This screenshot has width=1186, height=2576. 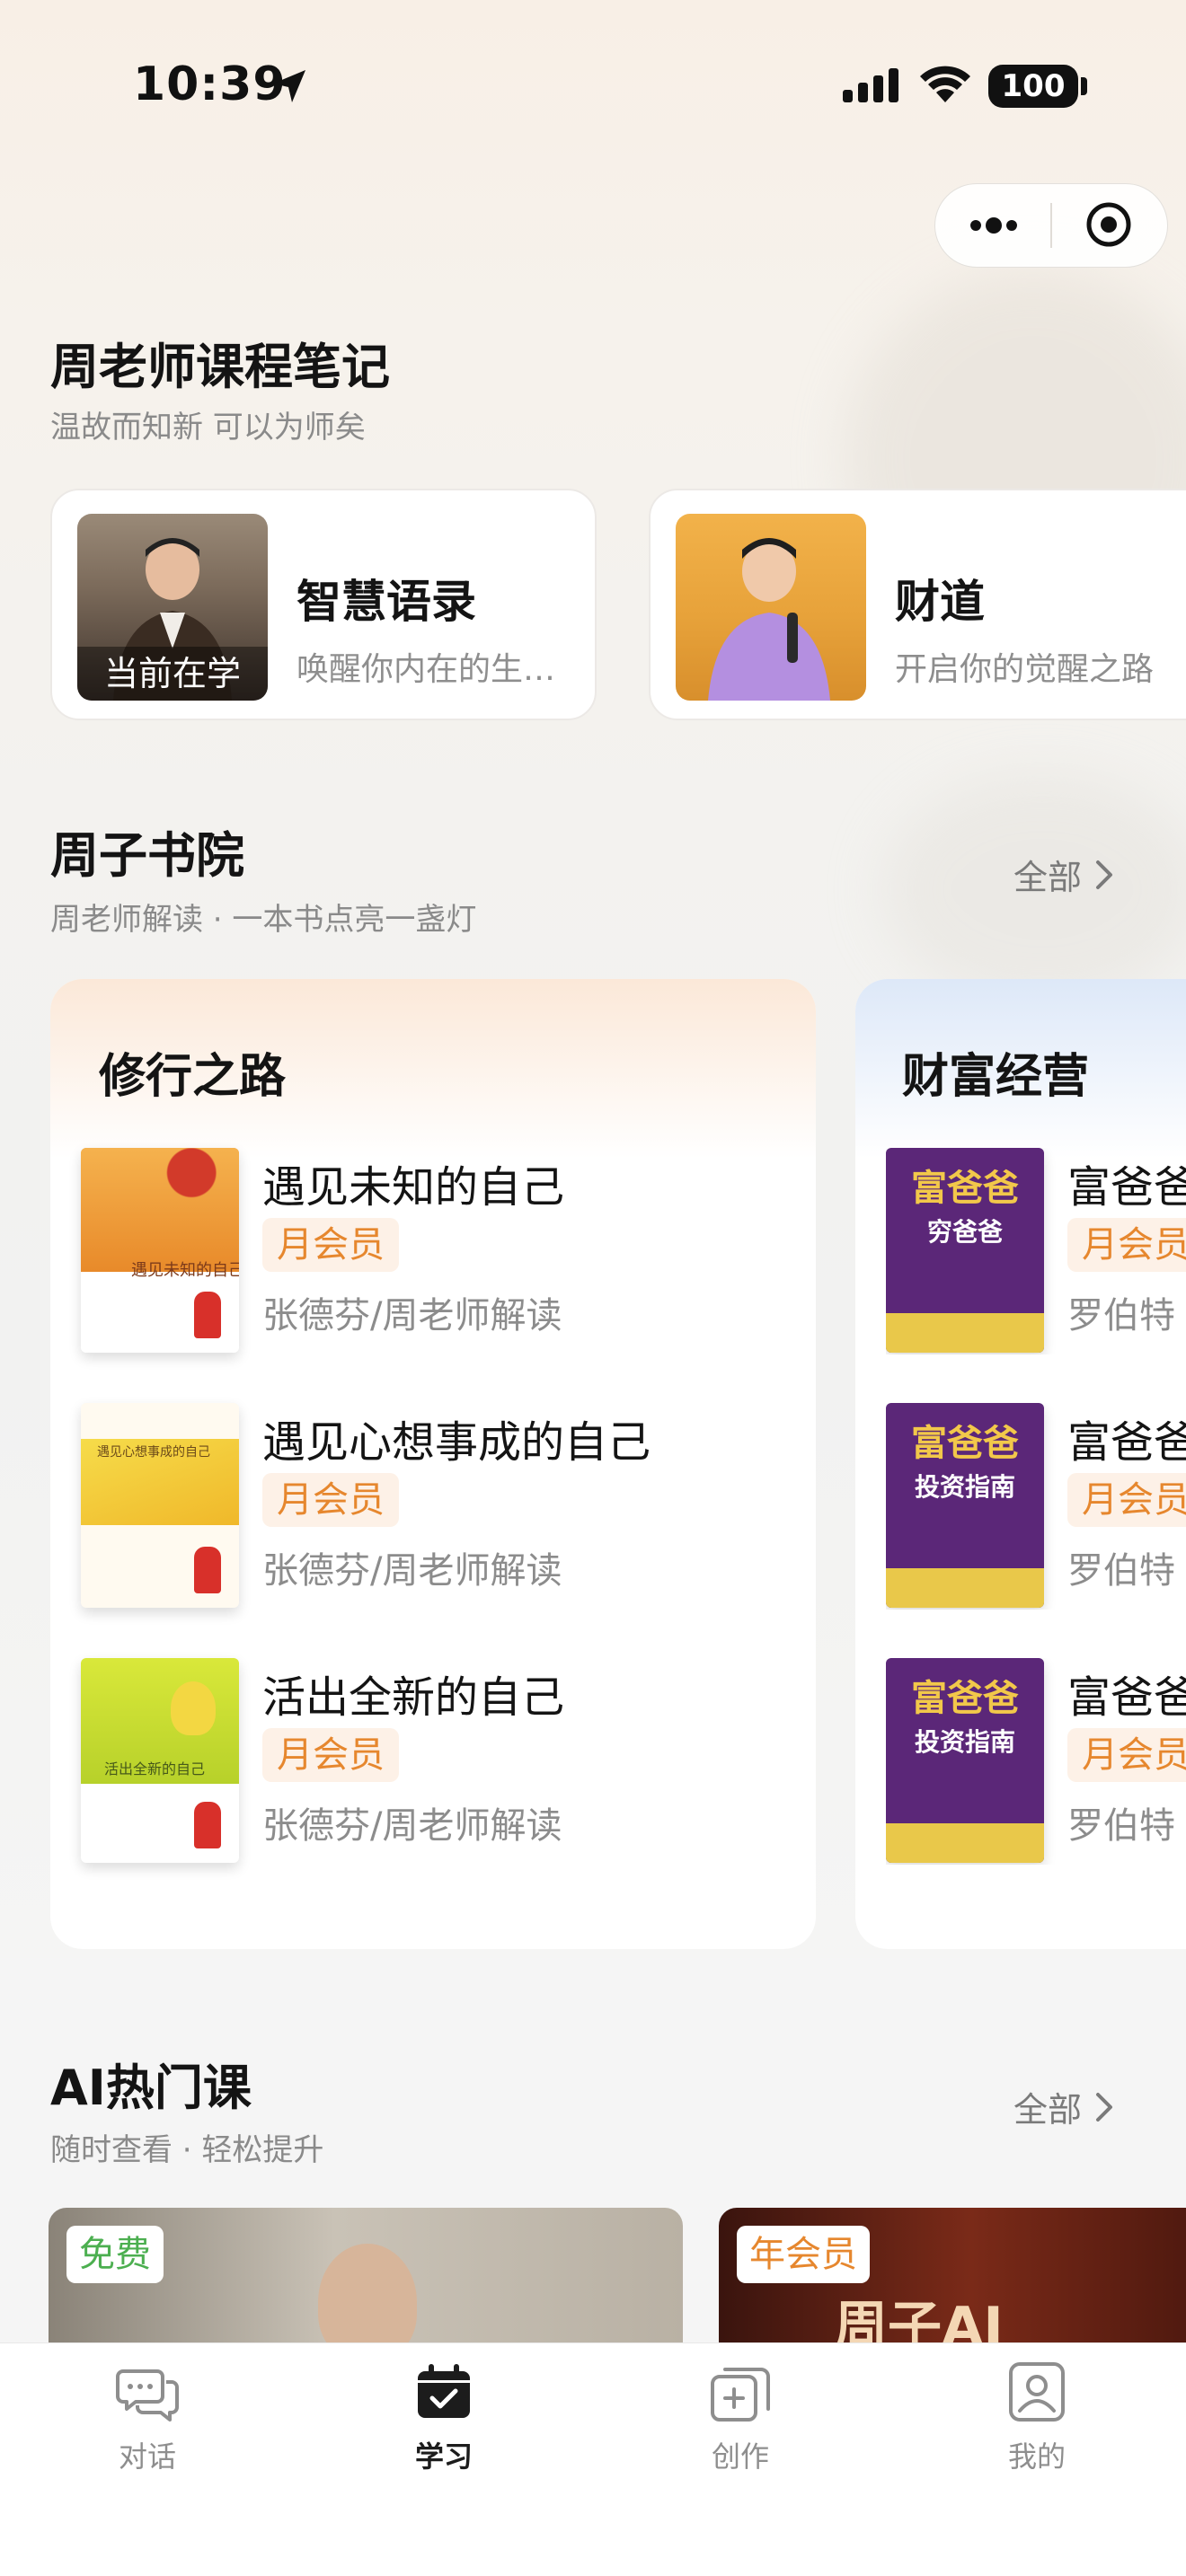 What do you see at coordinates (870, 85) in the screenshot?
I see `cellular-signal-icon` at bounding box center [870, 85].